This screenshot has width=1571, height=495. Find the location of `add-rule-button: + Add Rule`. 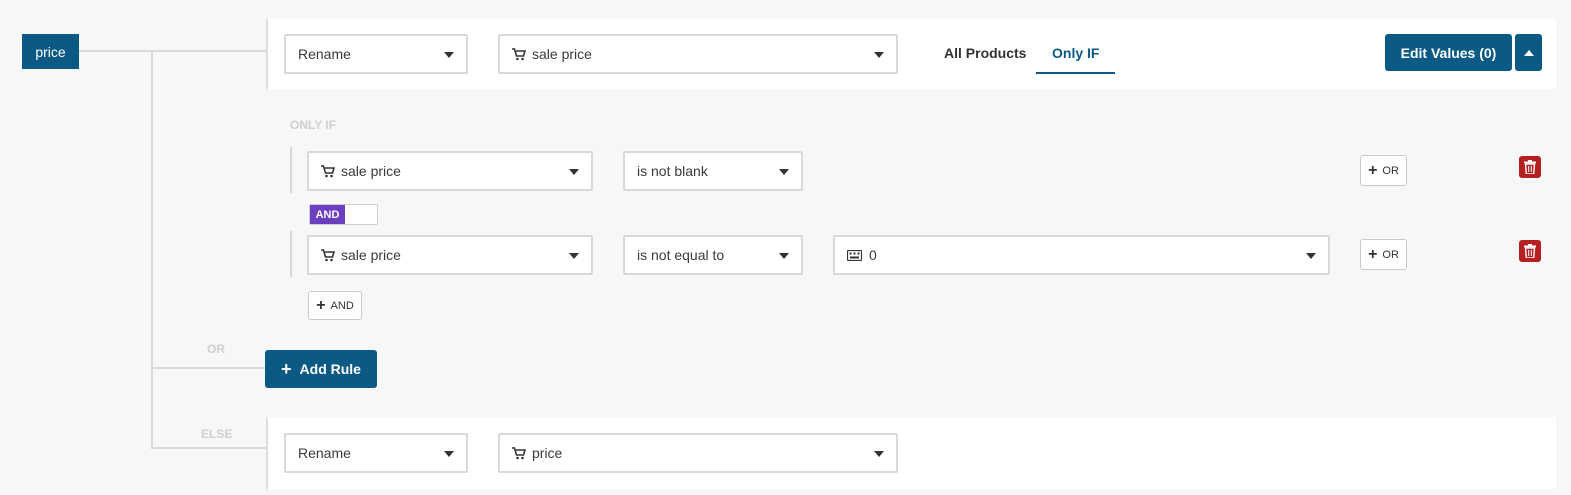

add-rule-button: + Add Rule is located at coordinates (321, 369).